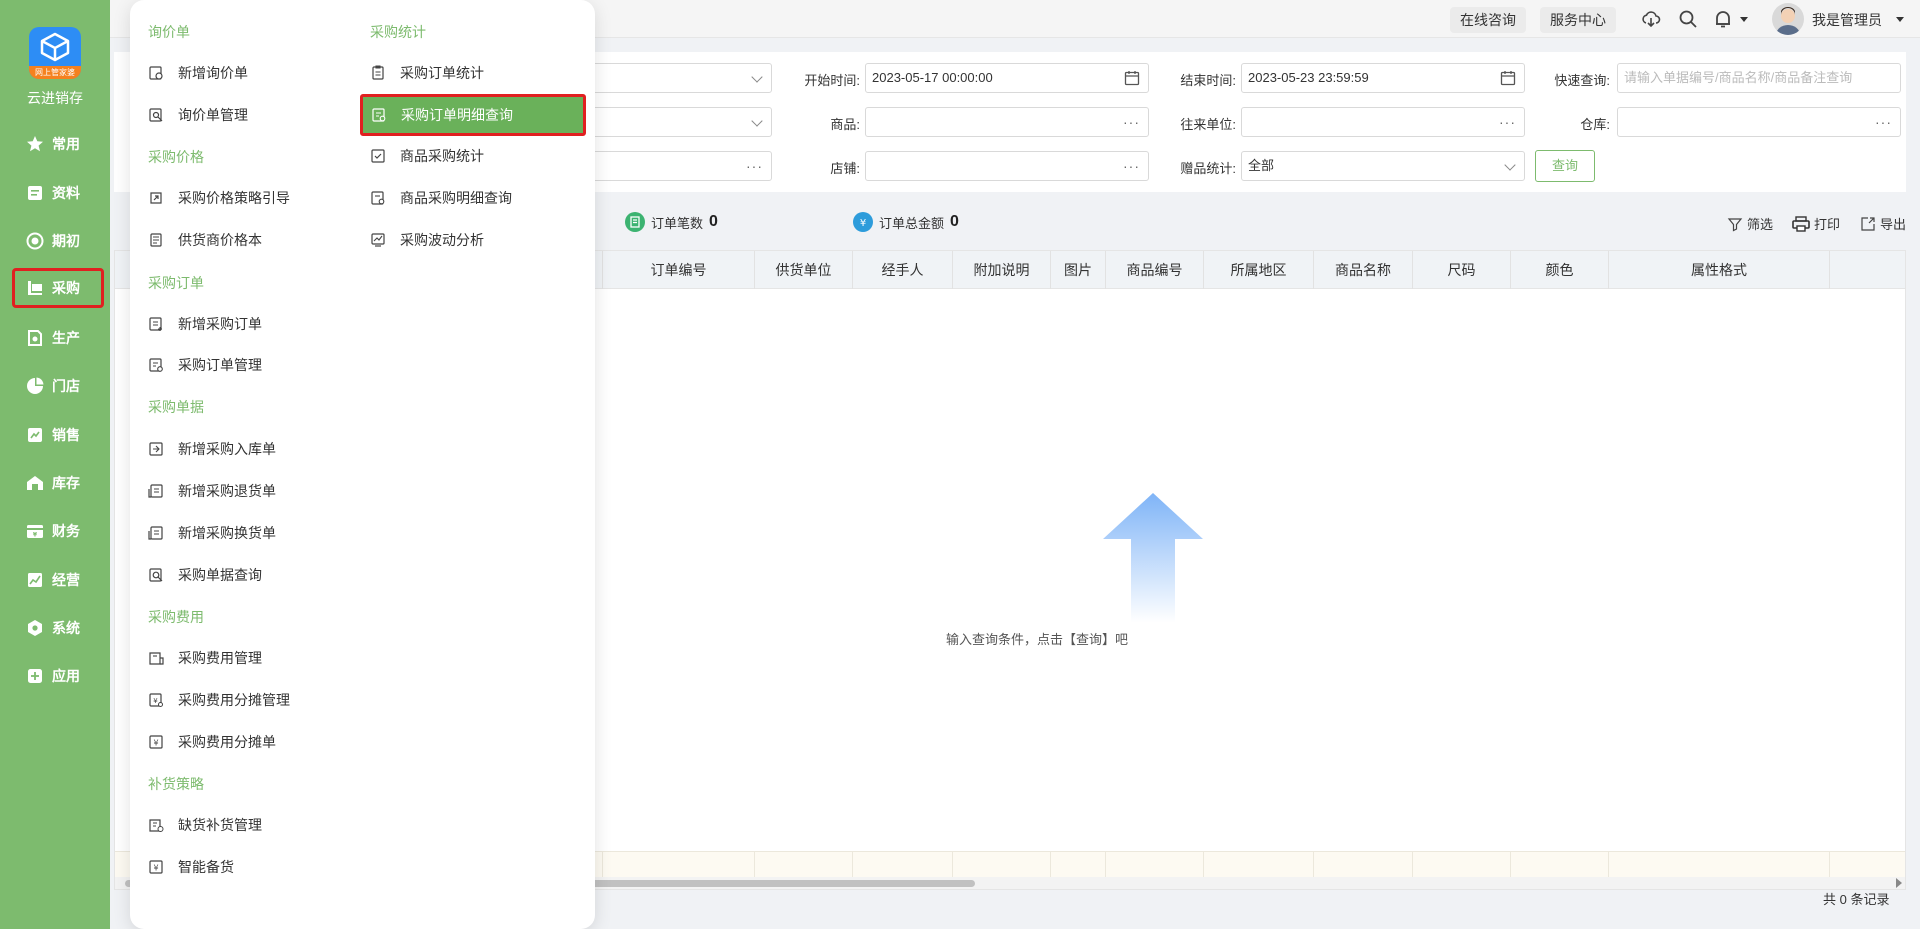  What do you see at coordinates (219, 700) in the screenshot?
I see `menu-item-cost-split-manage: ¥ 采购费用分摊管理` at bounding box center [219, 700].